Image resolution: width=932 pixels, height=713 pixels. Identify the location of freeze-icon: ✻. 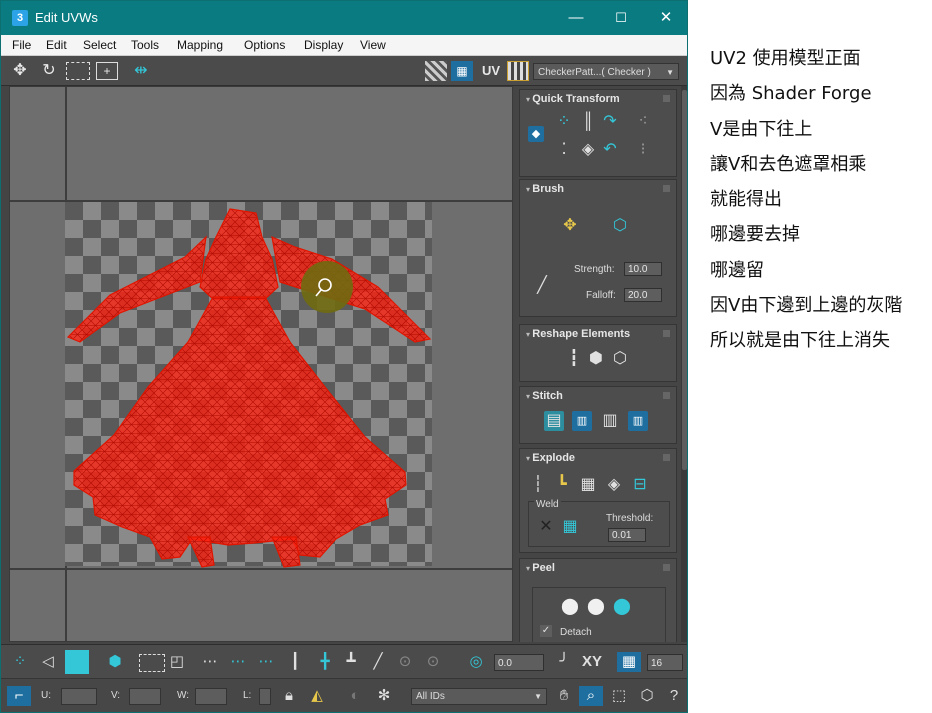
(384, 696).